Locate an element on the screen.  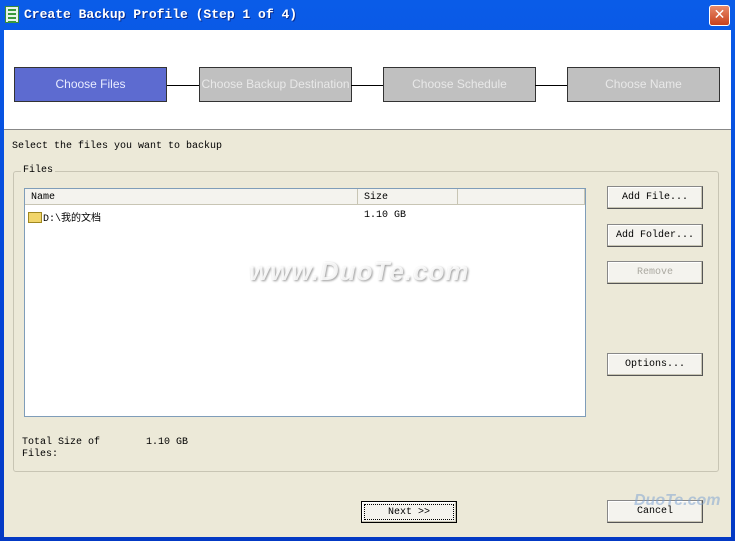
file-size: 1.10 GB is located at coordinates (385, 215).